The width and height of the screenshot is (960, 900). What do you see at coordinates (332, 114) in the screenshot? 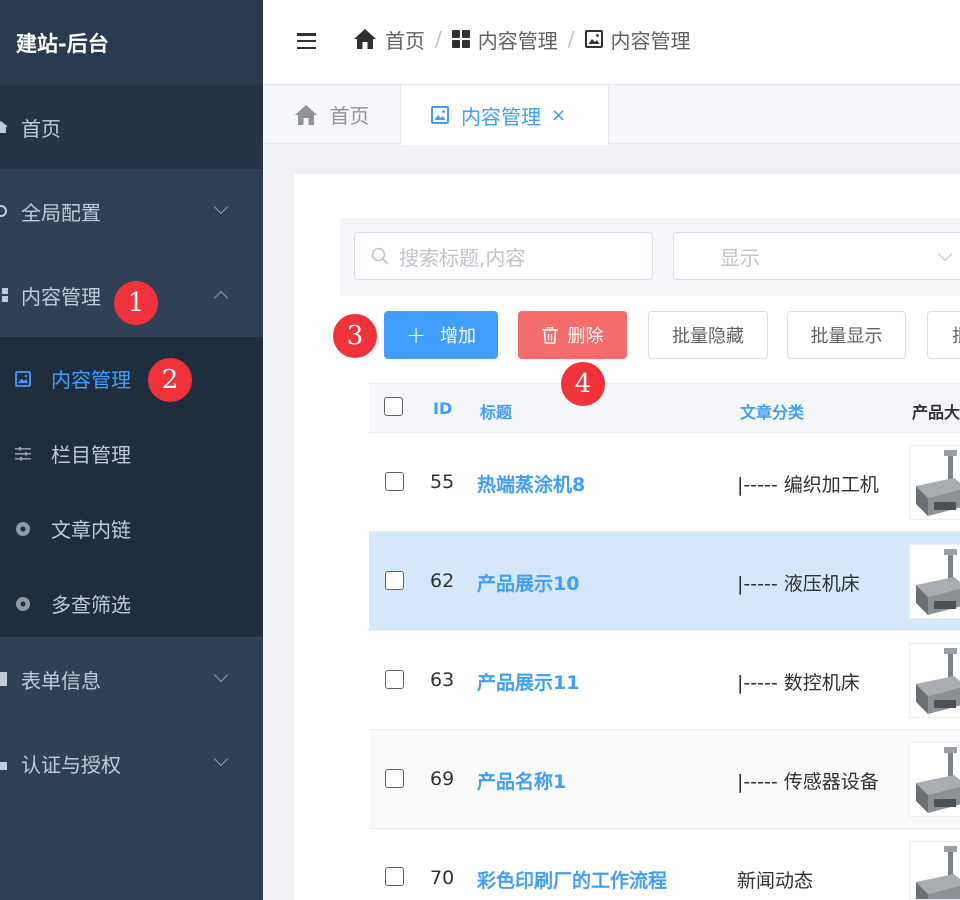
I see `tab-home: 首页` at bounding box center [332, 114].